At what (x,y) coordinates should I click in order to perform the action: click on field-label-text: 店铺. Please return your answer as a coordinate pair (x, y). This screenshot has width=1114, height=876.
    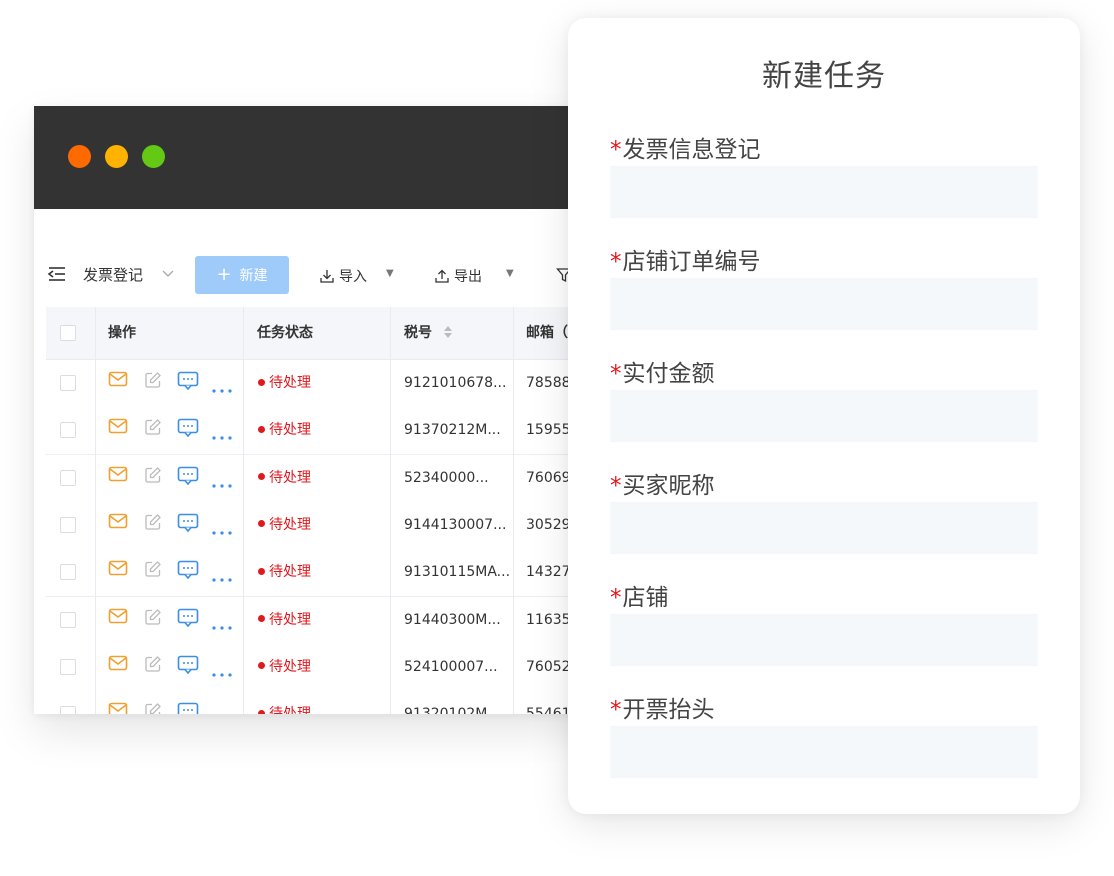
    Looking at the image, I should click on (645, 598).